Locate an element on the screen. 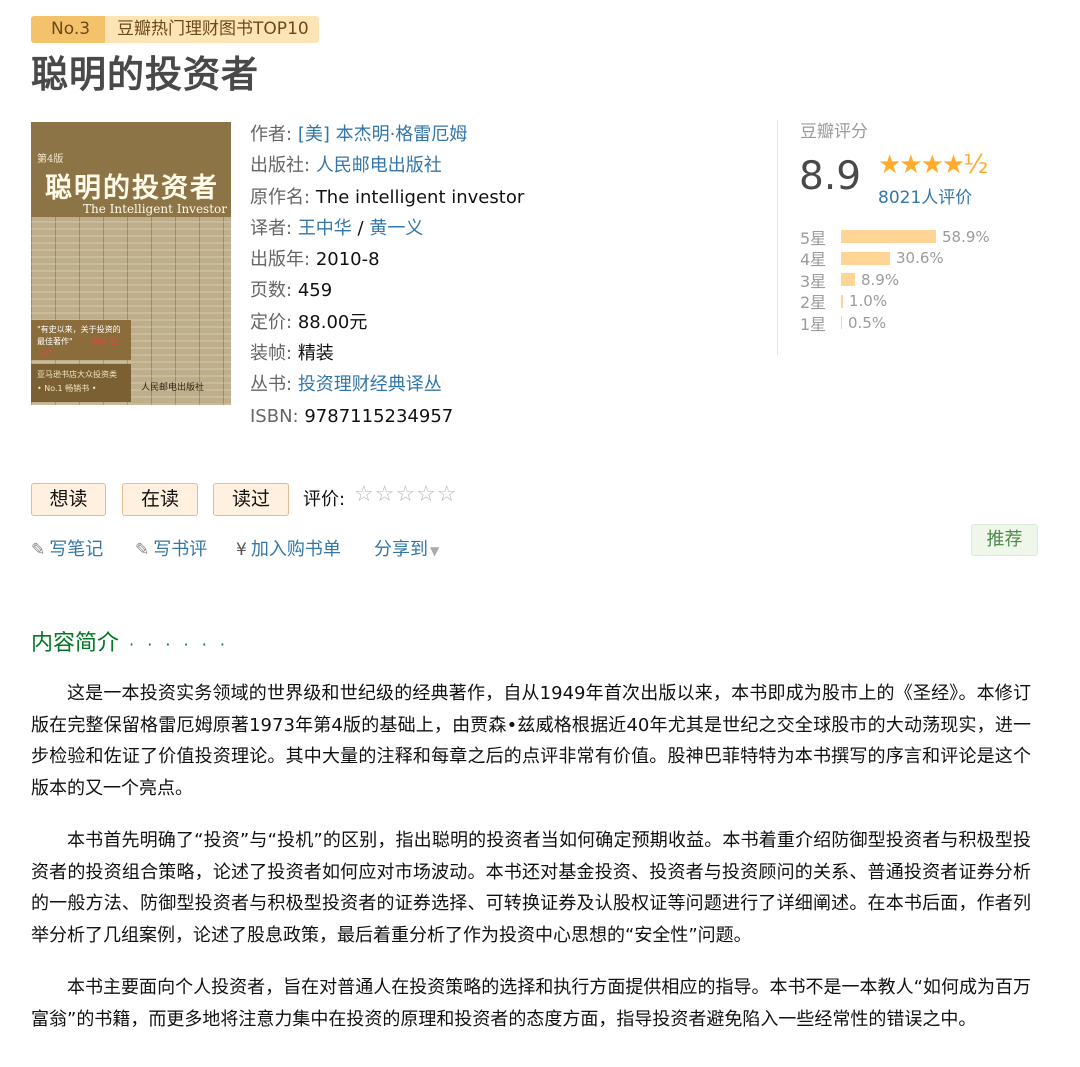 The height and width of the screenshot is (1067, 1080). series-label: 丛书: is located at coordinates (271, 385).